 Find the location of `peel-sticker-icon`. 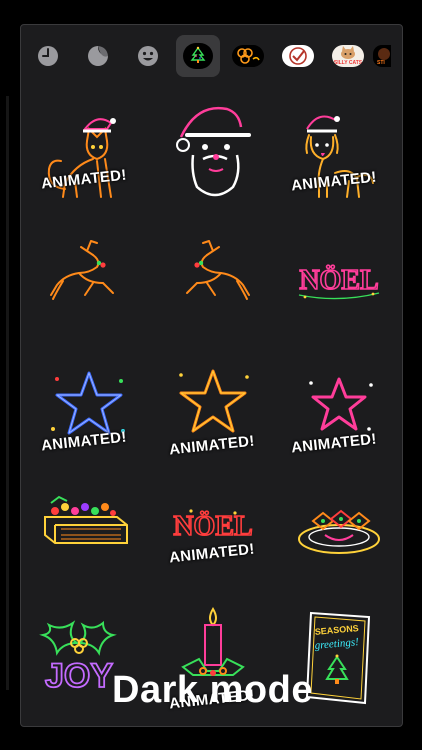

peel-sticker-icon is located at coordinates (98, 56).